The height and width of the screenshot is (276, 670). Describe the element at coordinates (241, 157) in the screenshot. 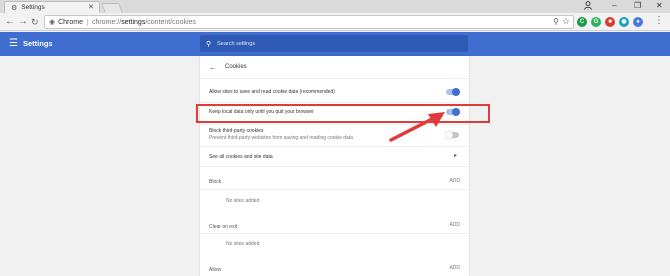

I see `see-all-label: See all cookies and site data` at that location.